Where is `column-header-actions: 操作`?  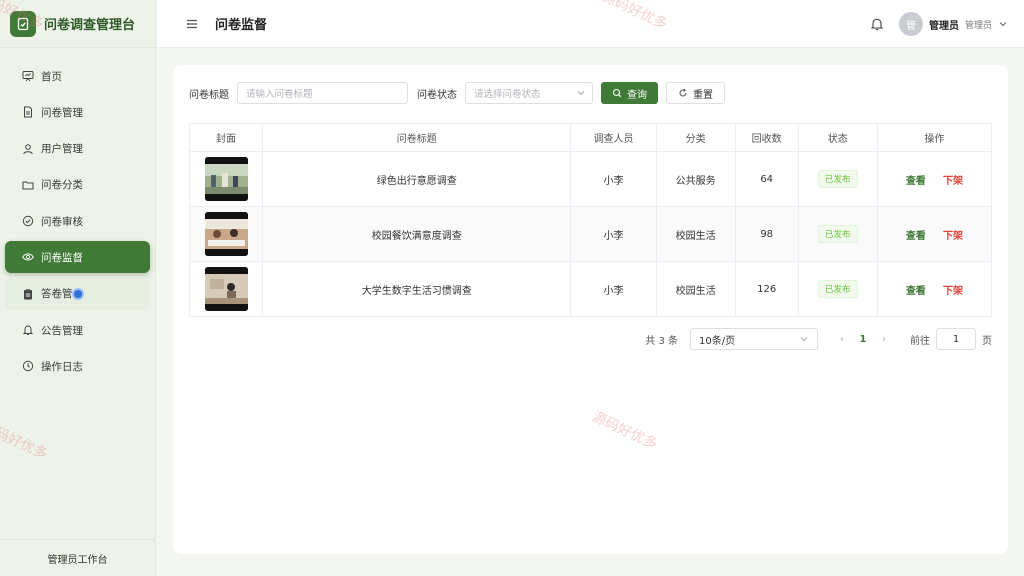 column-header-actions: 操作 is located at coordinates (934, 137).